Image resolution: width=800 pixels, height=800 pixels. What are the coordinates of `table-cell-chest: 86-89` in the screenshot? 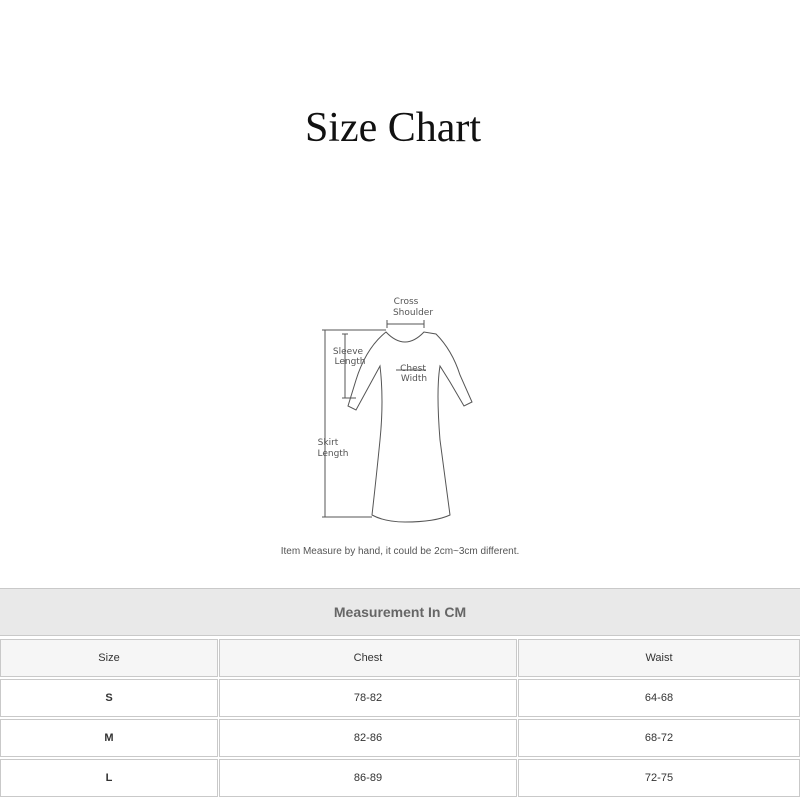 It's located at (368, 778).